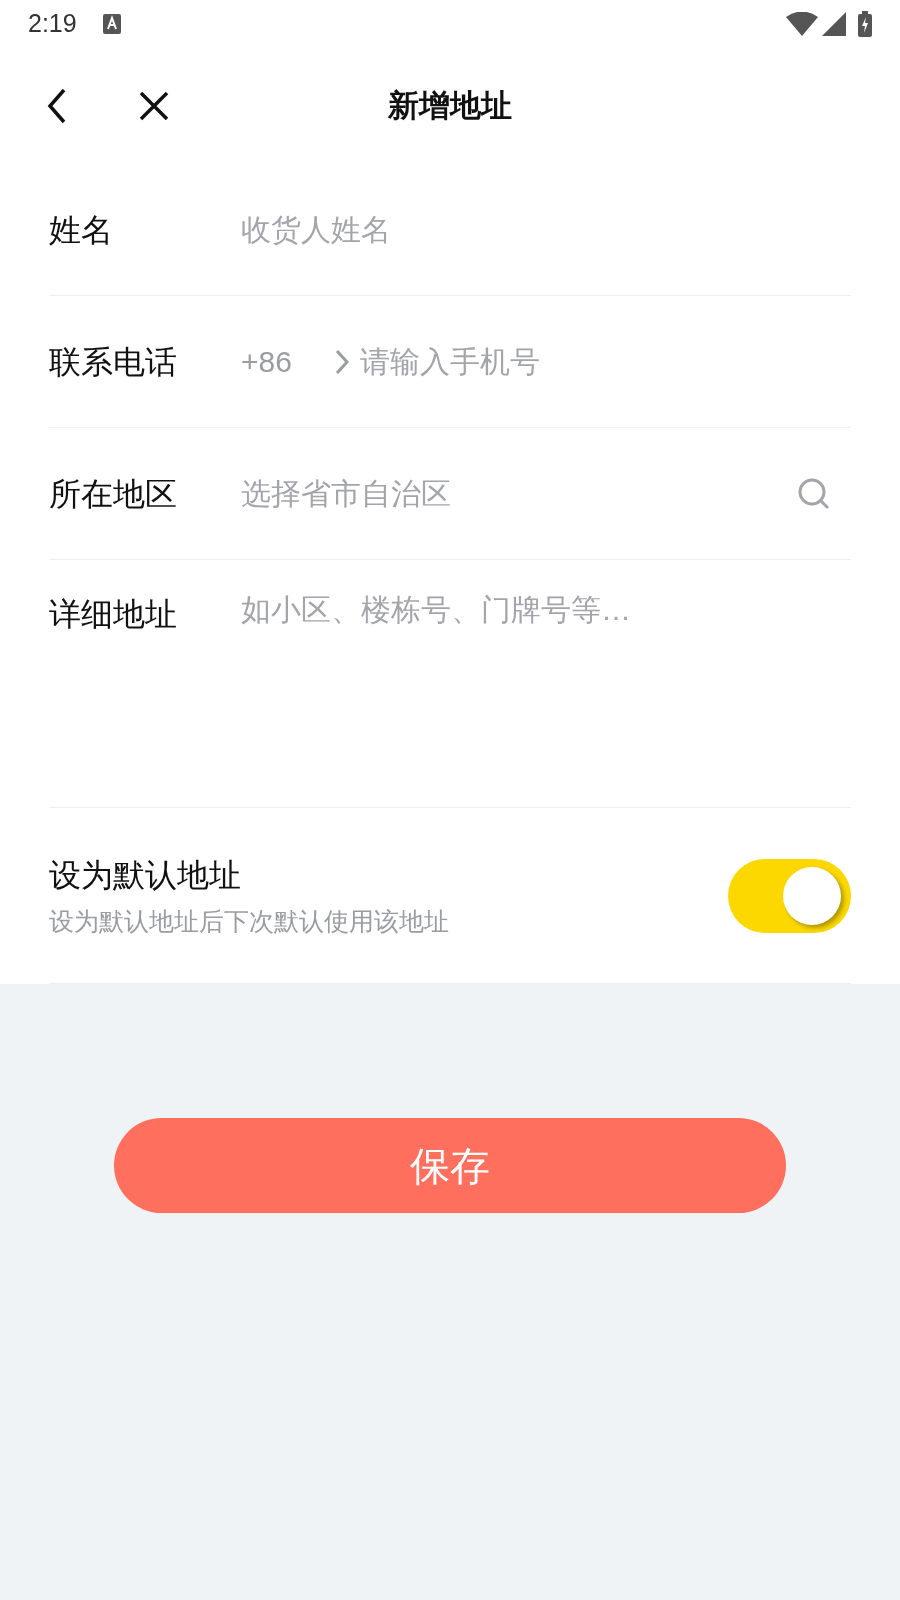 This screenshot has width=900, height=1600. Describe the element at coordinates (295, 361) in the screenshot. I see `country-code-button: +86` at that location.